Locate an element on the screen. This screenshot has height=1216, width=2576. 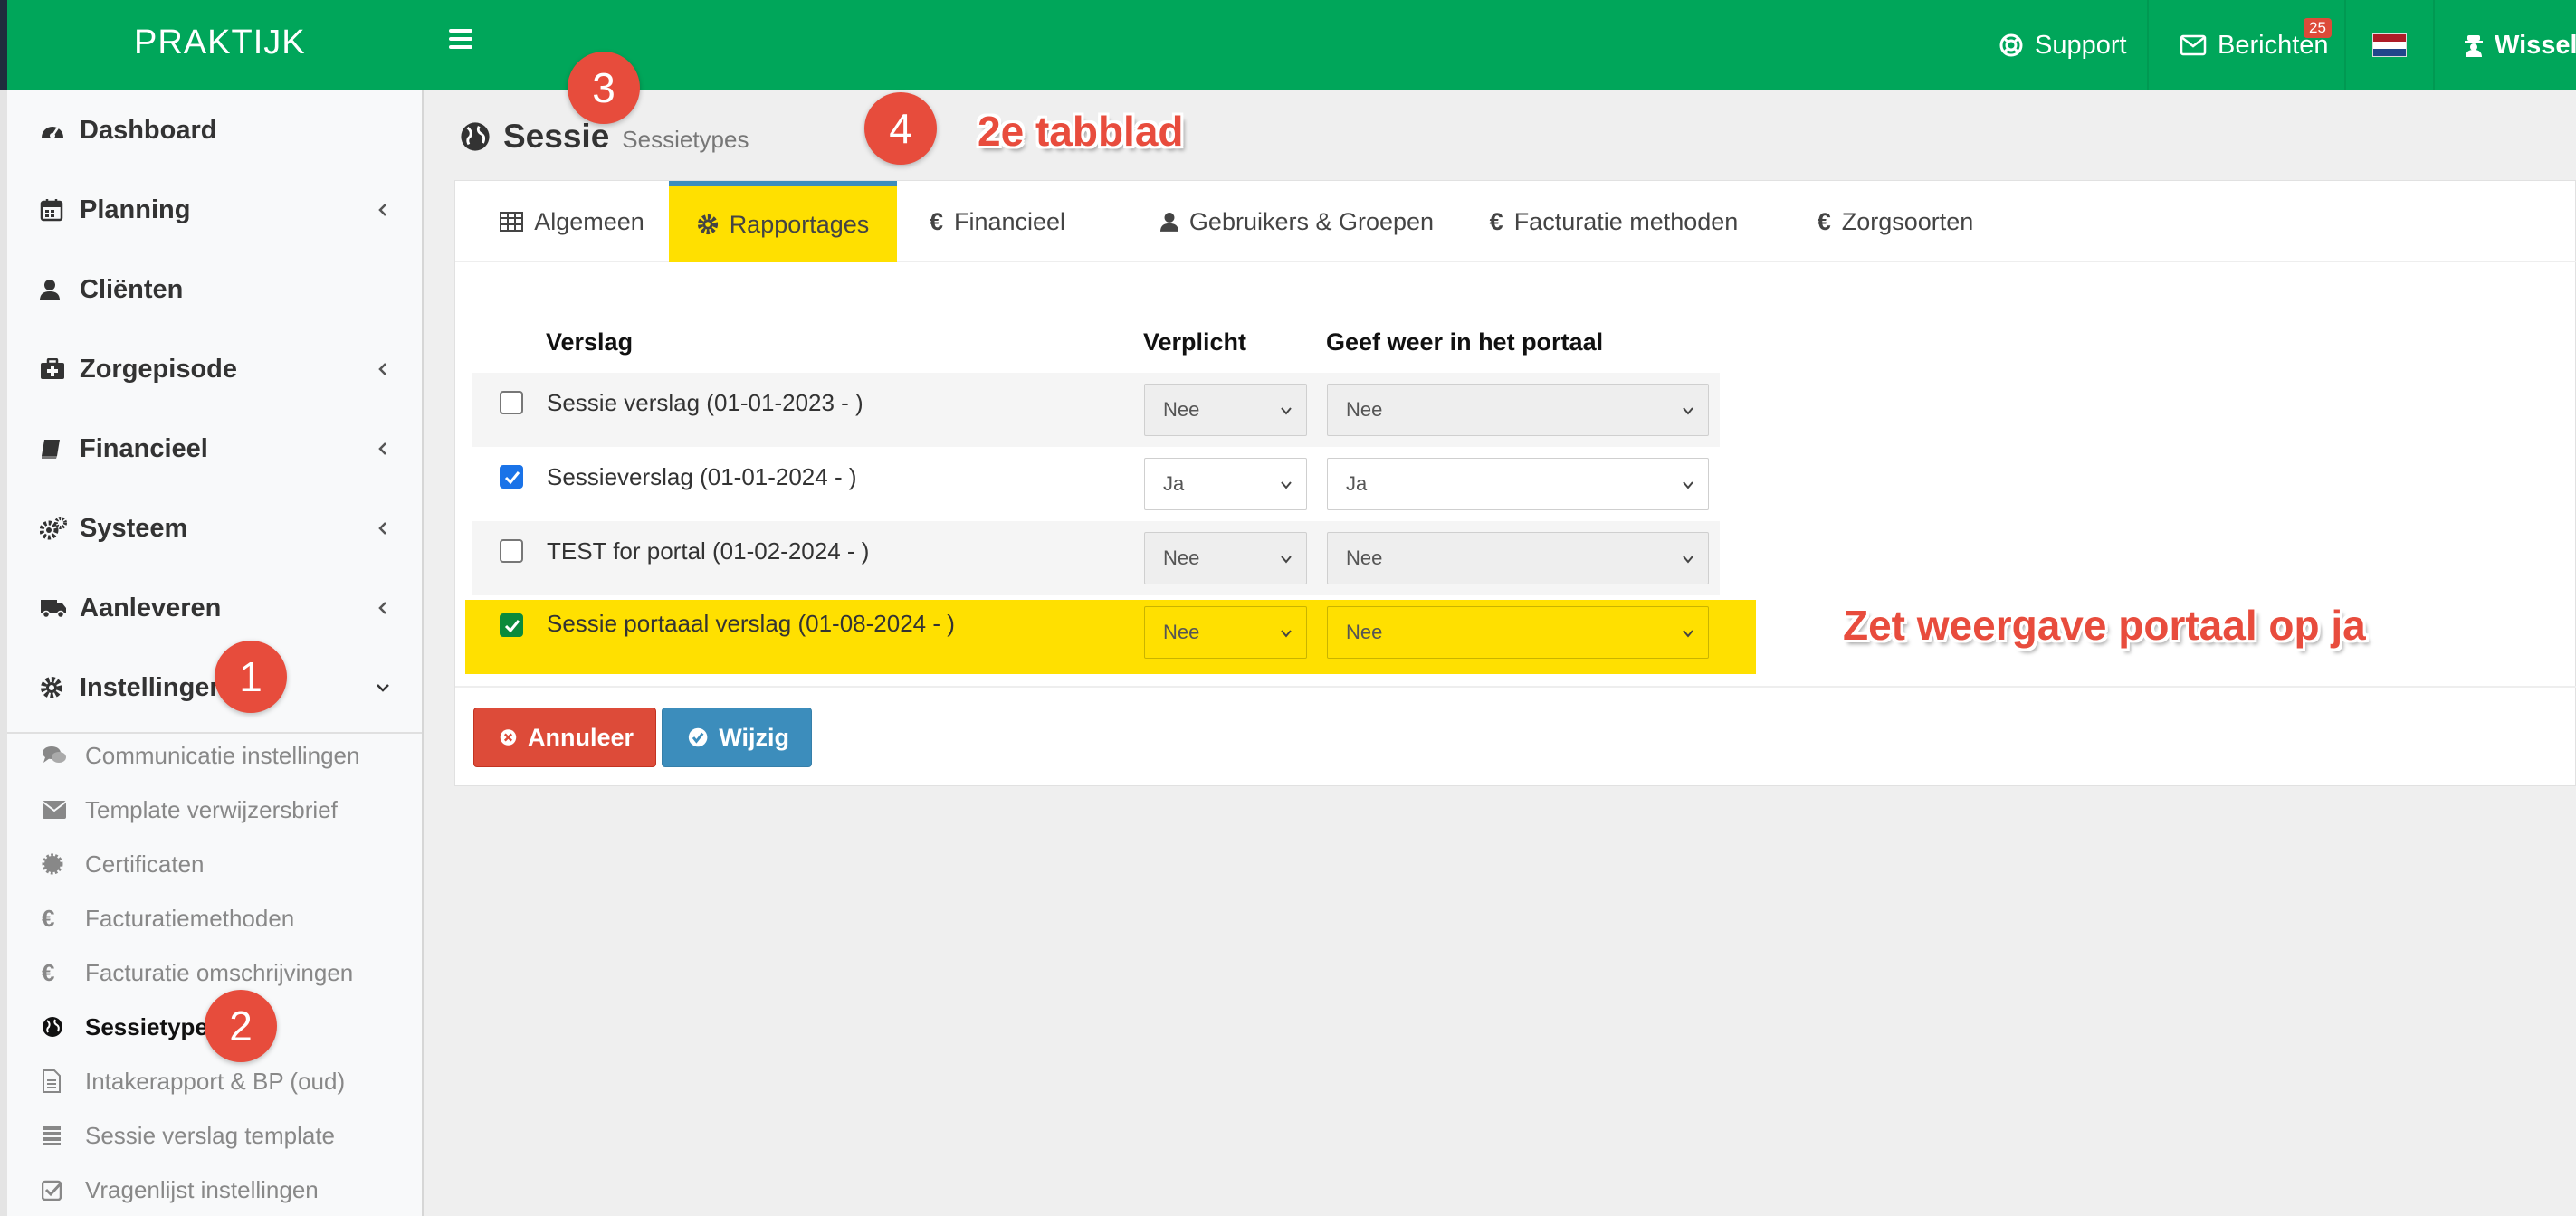
sidebar-item-label: Systeem is located at coordinates (134, 528).